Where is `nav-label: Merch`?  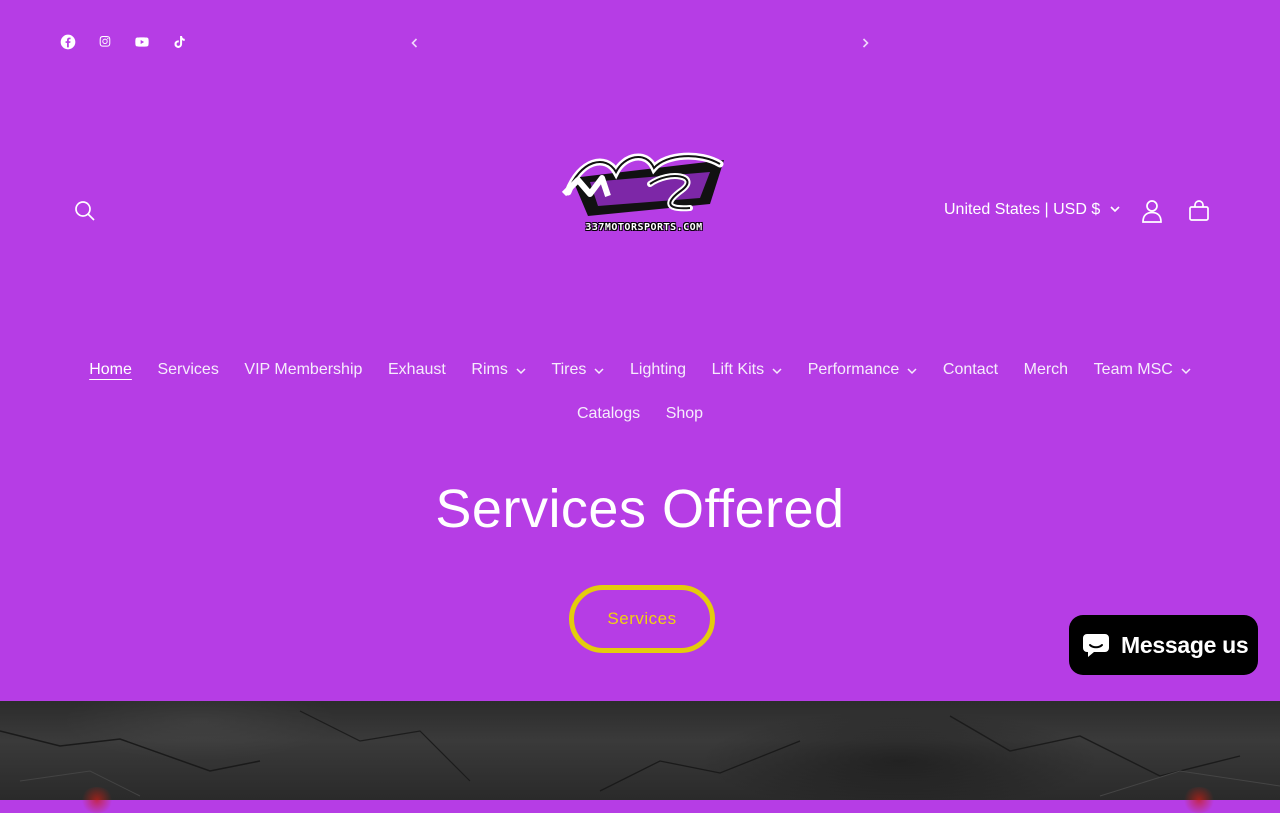
nav-label: Merch is located at coordinates (1046, 369).